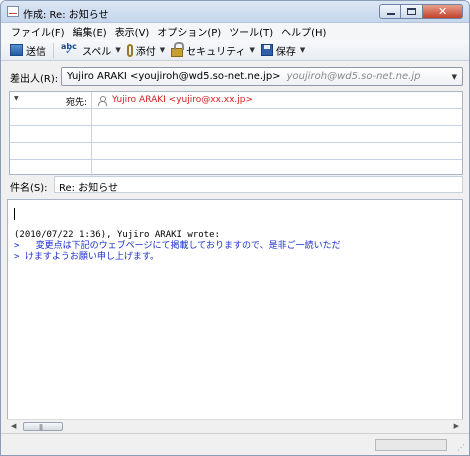 The image size is (470, 456). I want to click on recipient-address: Yujiro ARAKI <yujiro@xx.xx.jp>, so click(176, 100).